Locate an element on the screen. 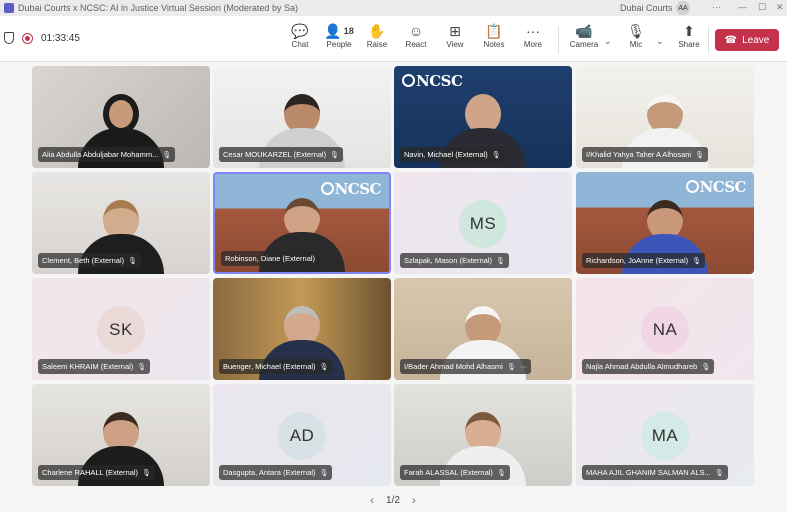 The width and height of the screenshot is (787, 512). participant-tile: MS Szlapak, Mason (External) 🎙 is located at coordinates (483, 223).